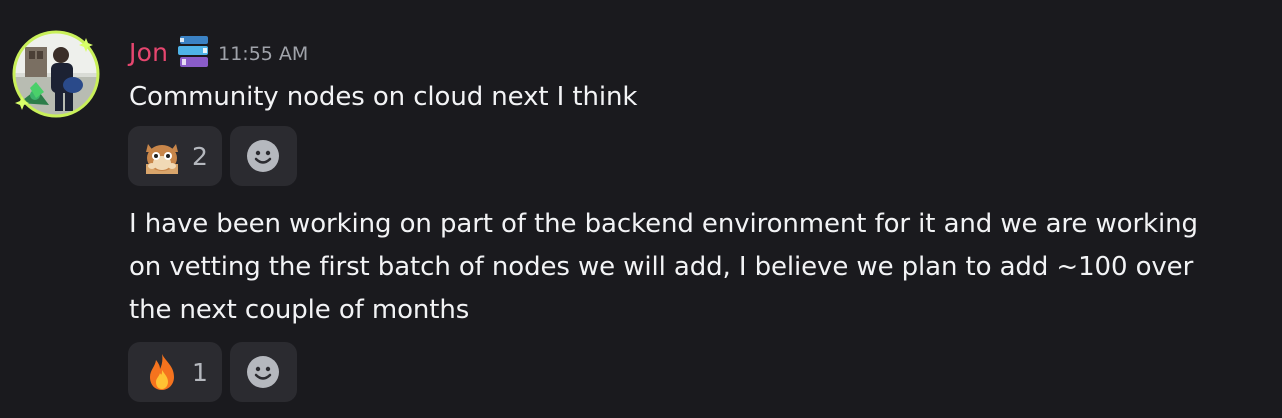  What do you see at coordinates (162, 156) in the screenshot?
I see `hamster-emoji-icon` at bounding box center [162, 156].